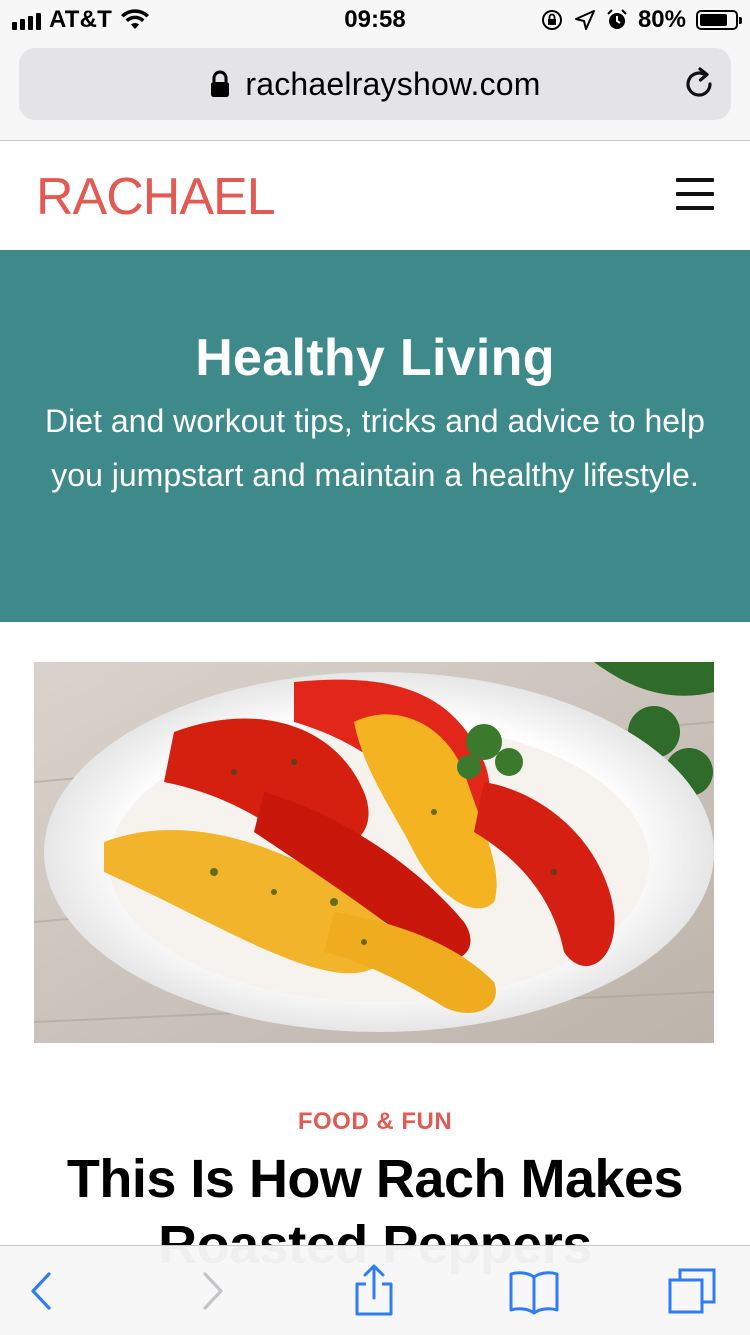  I want to click on browser-address-area: rachaelrayshow.com, so click(375, 90).